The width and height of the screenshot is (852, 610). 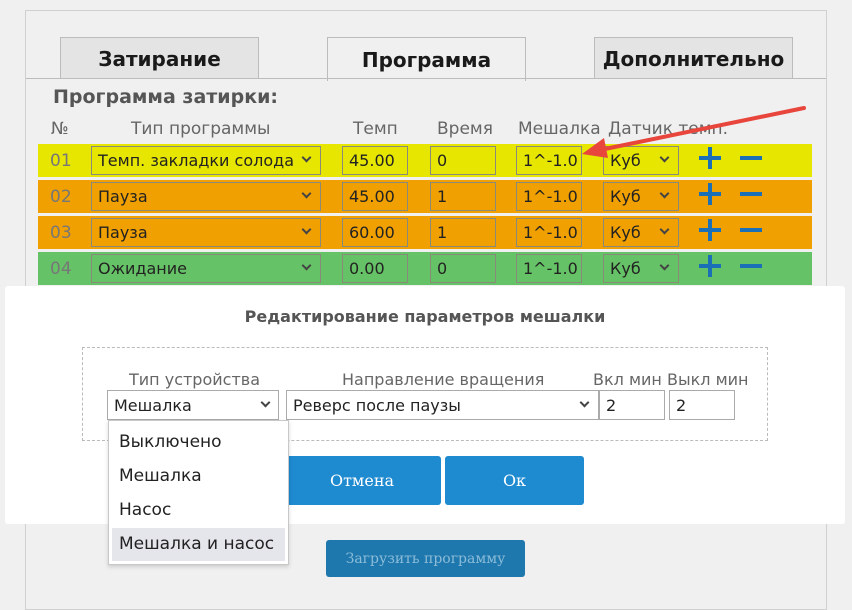 I want to click on tab-additional: Дополнительно, so click(x=693, y=58).